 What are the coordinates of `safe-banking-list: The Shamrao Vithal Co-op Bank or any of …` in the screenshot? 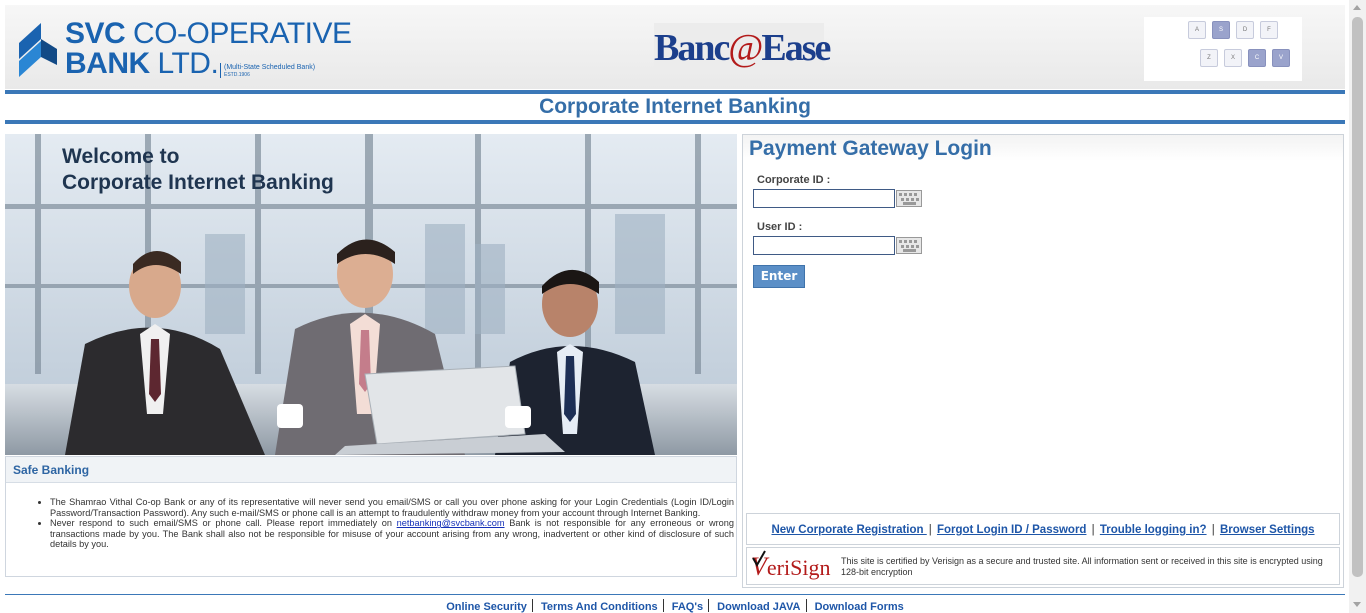 It's located at (392, 523).